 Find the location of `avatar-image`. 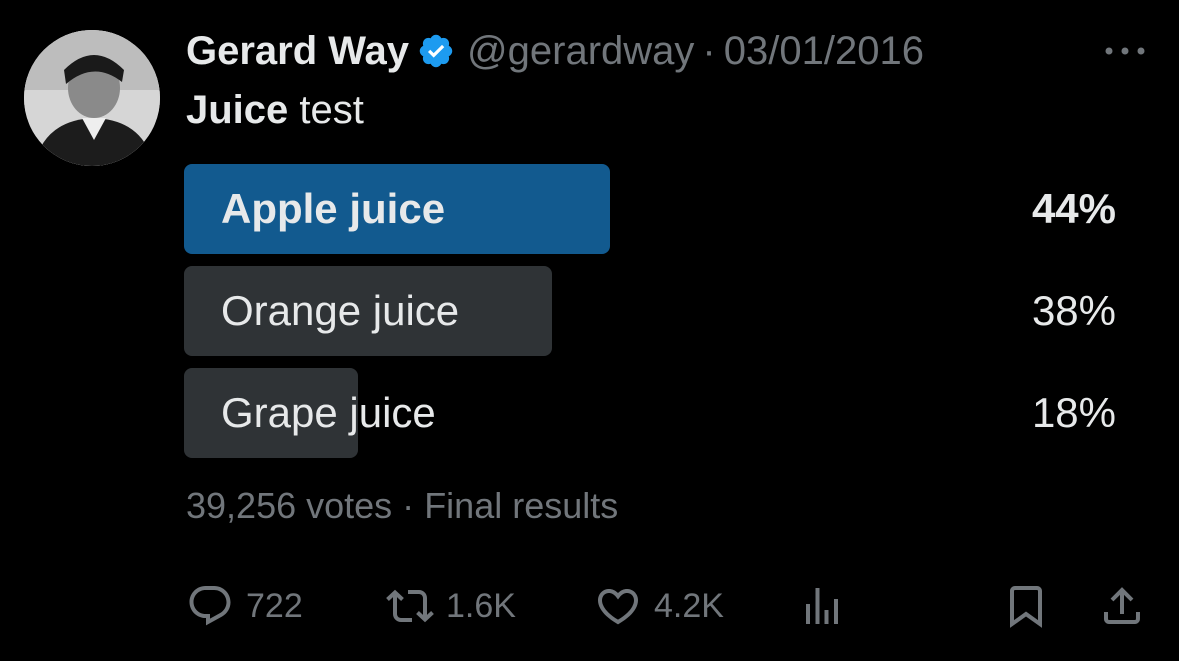

avatar-image is located at coordinates (92, 98).